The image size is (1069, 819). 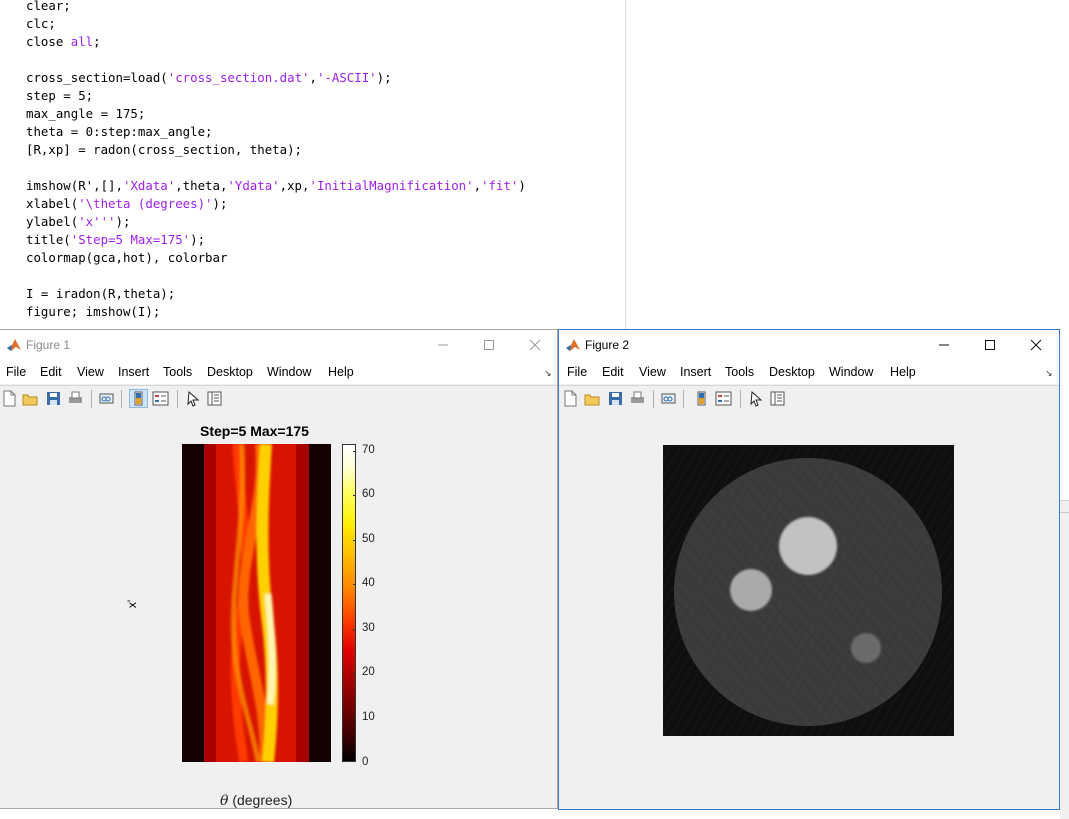 I want to click on code-token: max_angle = 175;, so click(x=86, y=113).